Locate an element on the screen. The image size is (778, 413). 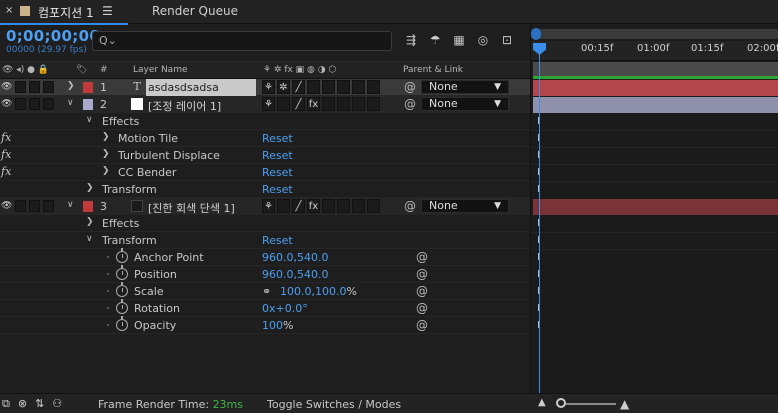
layer-name-field: asdasdsadsa is located at coordinates (201, 87).